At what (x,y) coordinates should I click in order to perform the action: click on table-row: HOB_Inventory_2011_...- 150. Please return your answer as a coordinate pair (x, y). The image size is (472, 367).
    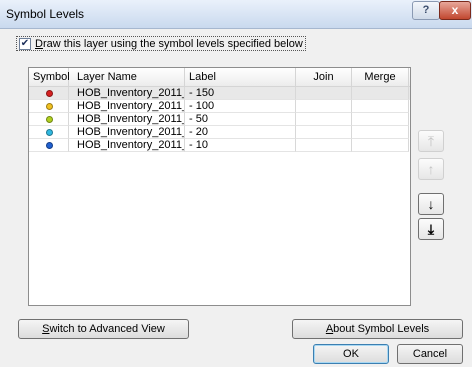
    Looking at the image, I should click on (219, 93).